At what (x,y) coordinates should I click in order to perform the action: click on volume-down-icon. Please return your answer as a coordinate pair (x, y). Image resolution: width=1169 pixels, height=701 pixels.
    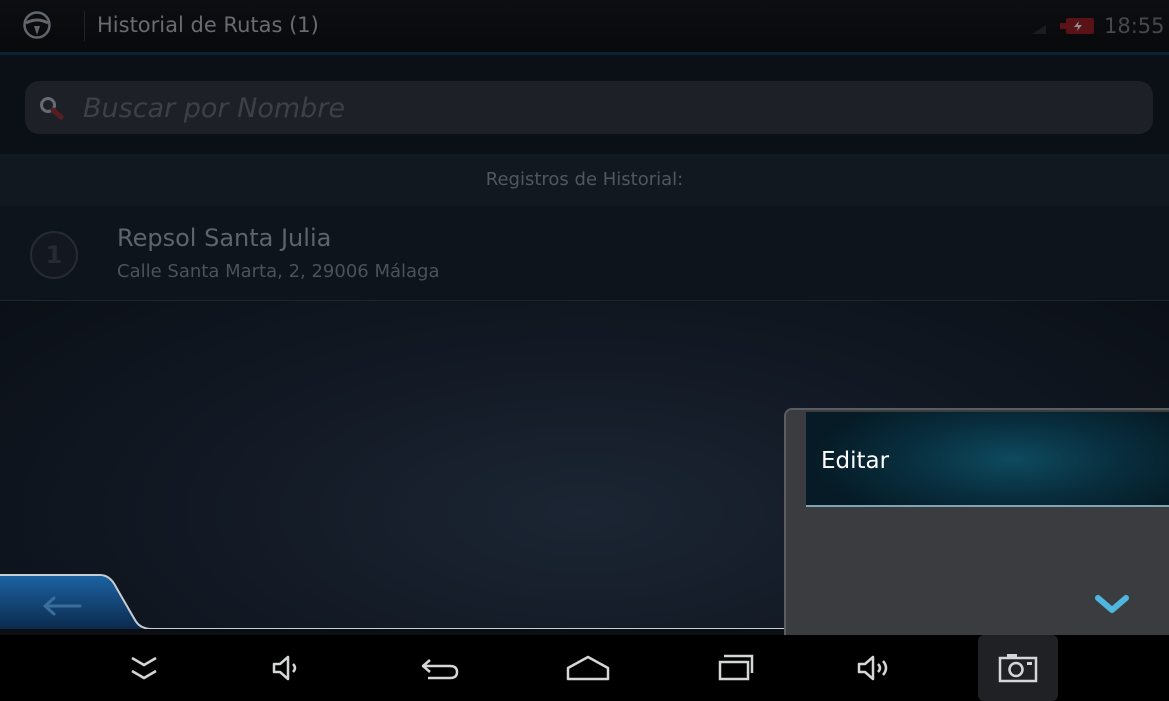
    Looking at the image, I should click on (284, 668).